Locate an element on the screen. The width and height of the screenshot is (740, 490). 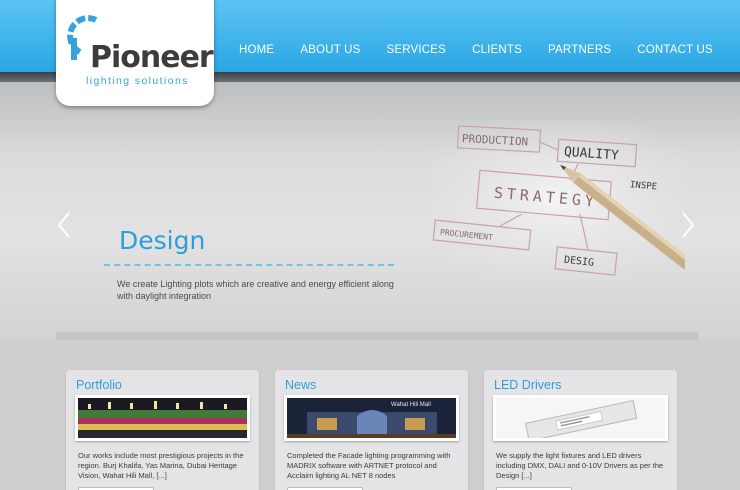
brand-name: Pioneer is located at coordinates (152, 57).